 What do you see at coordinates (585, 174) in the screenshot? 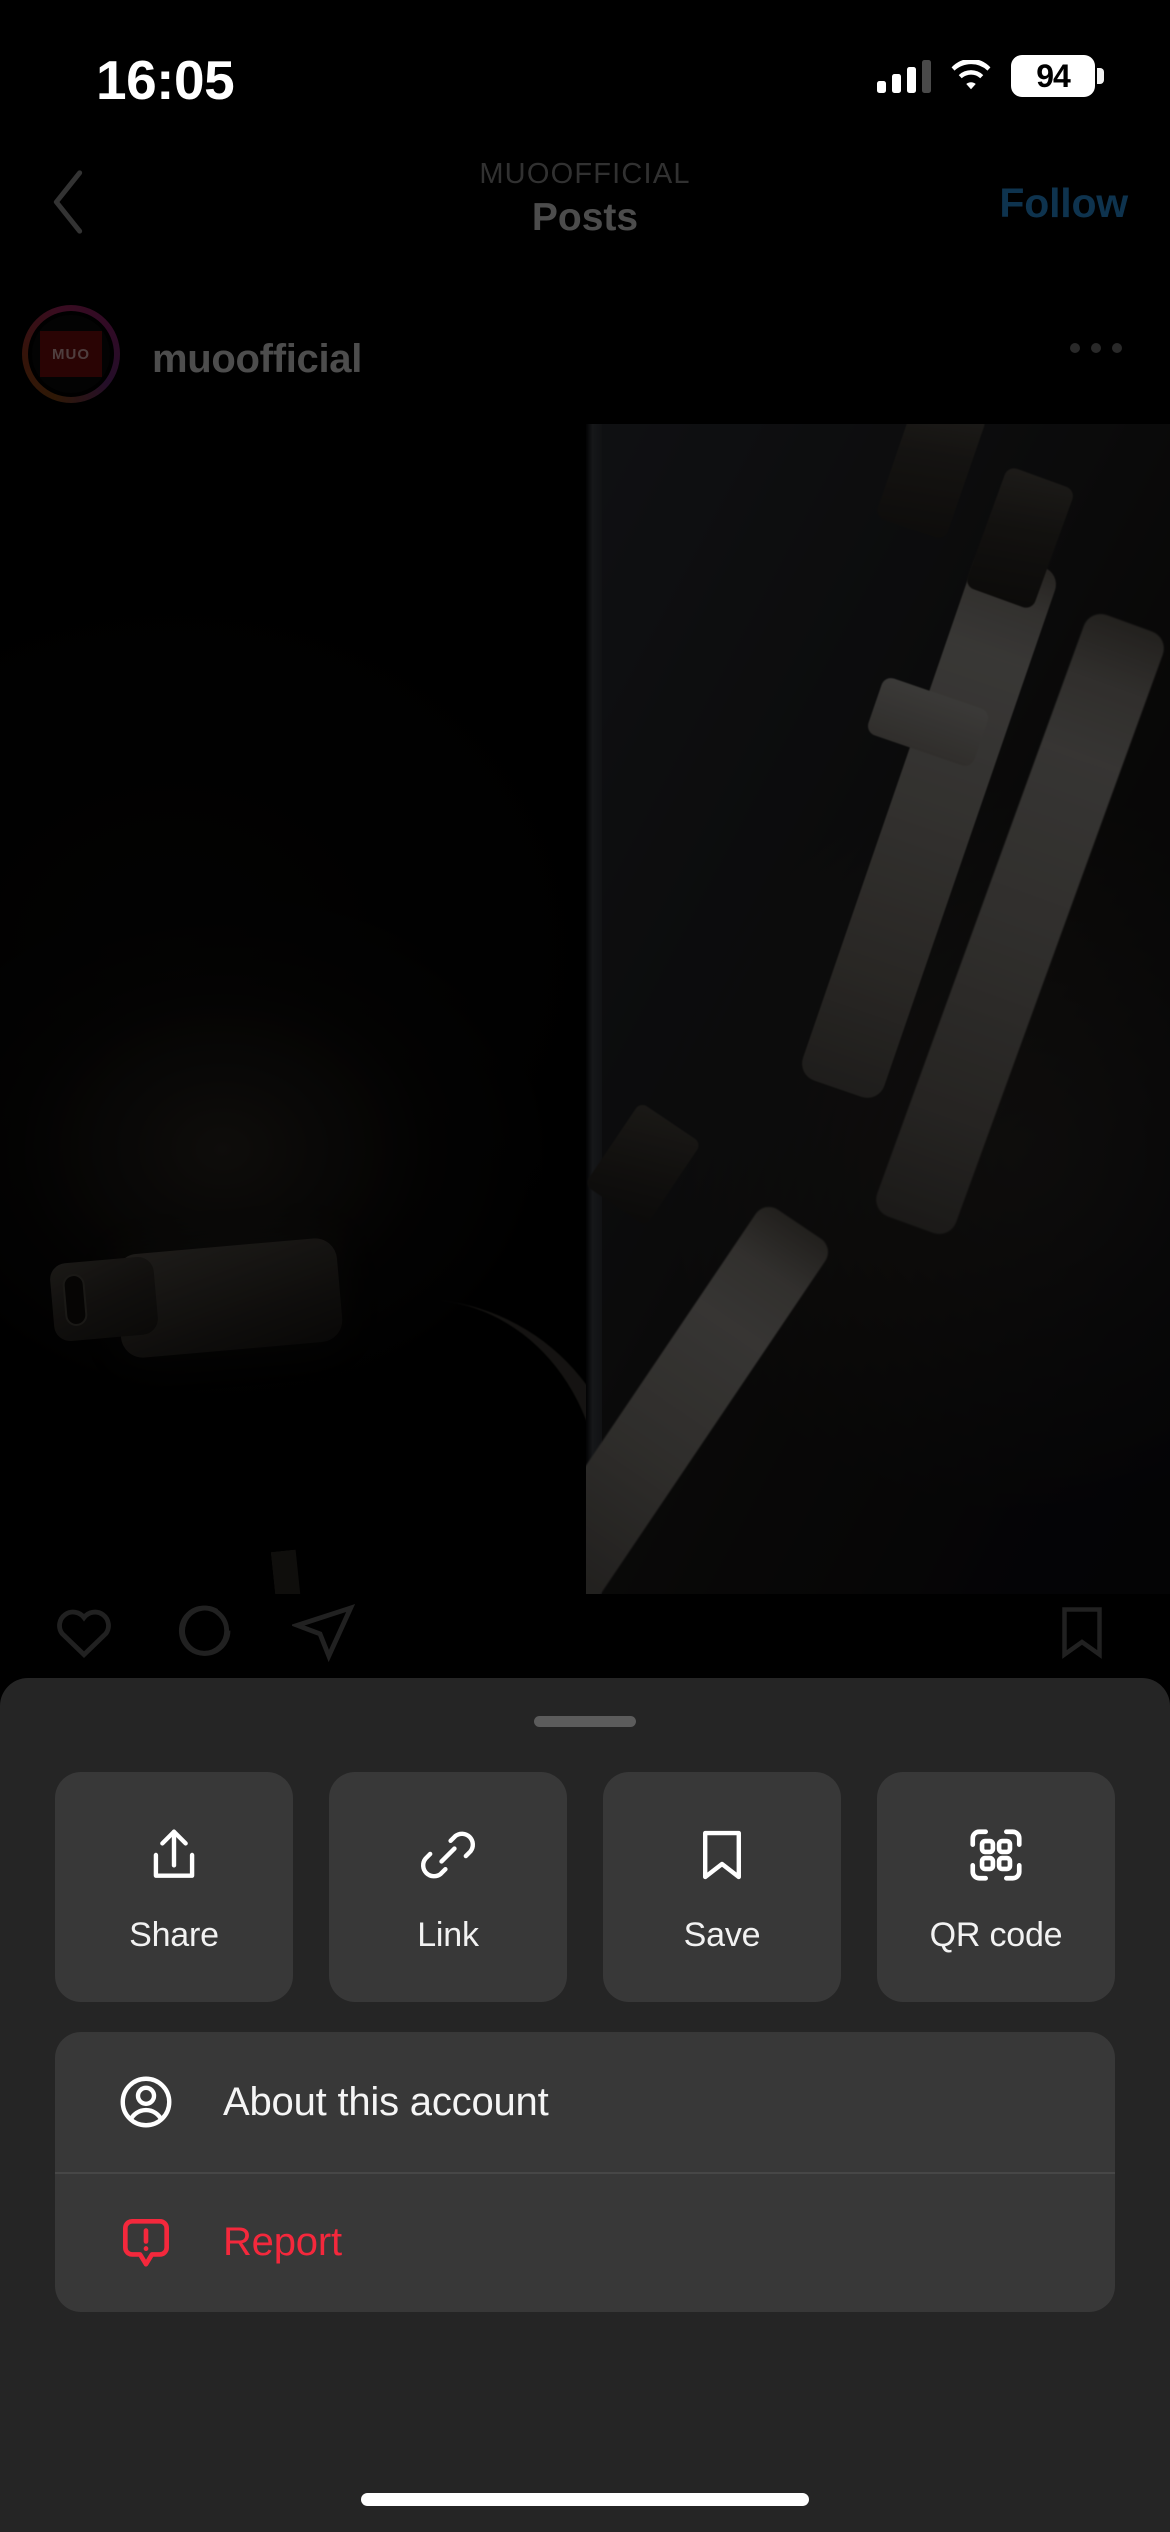
I see `nav-kicker: MUOOFFICIAL` at bounding box center [585, 174].